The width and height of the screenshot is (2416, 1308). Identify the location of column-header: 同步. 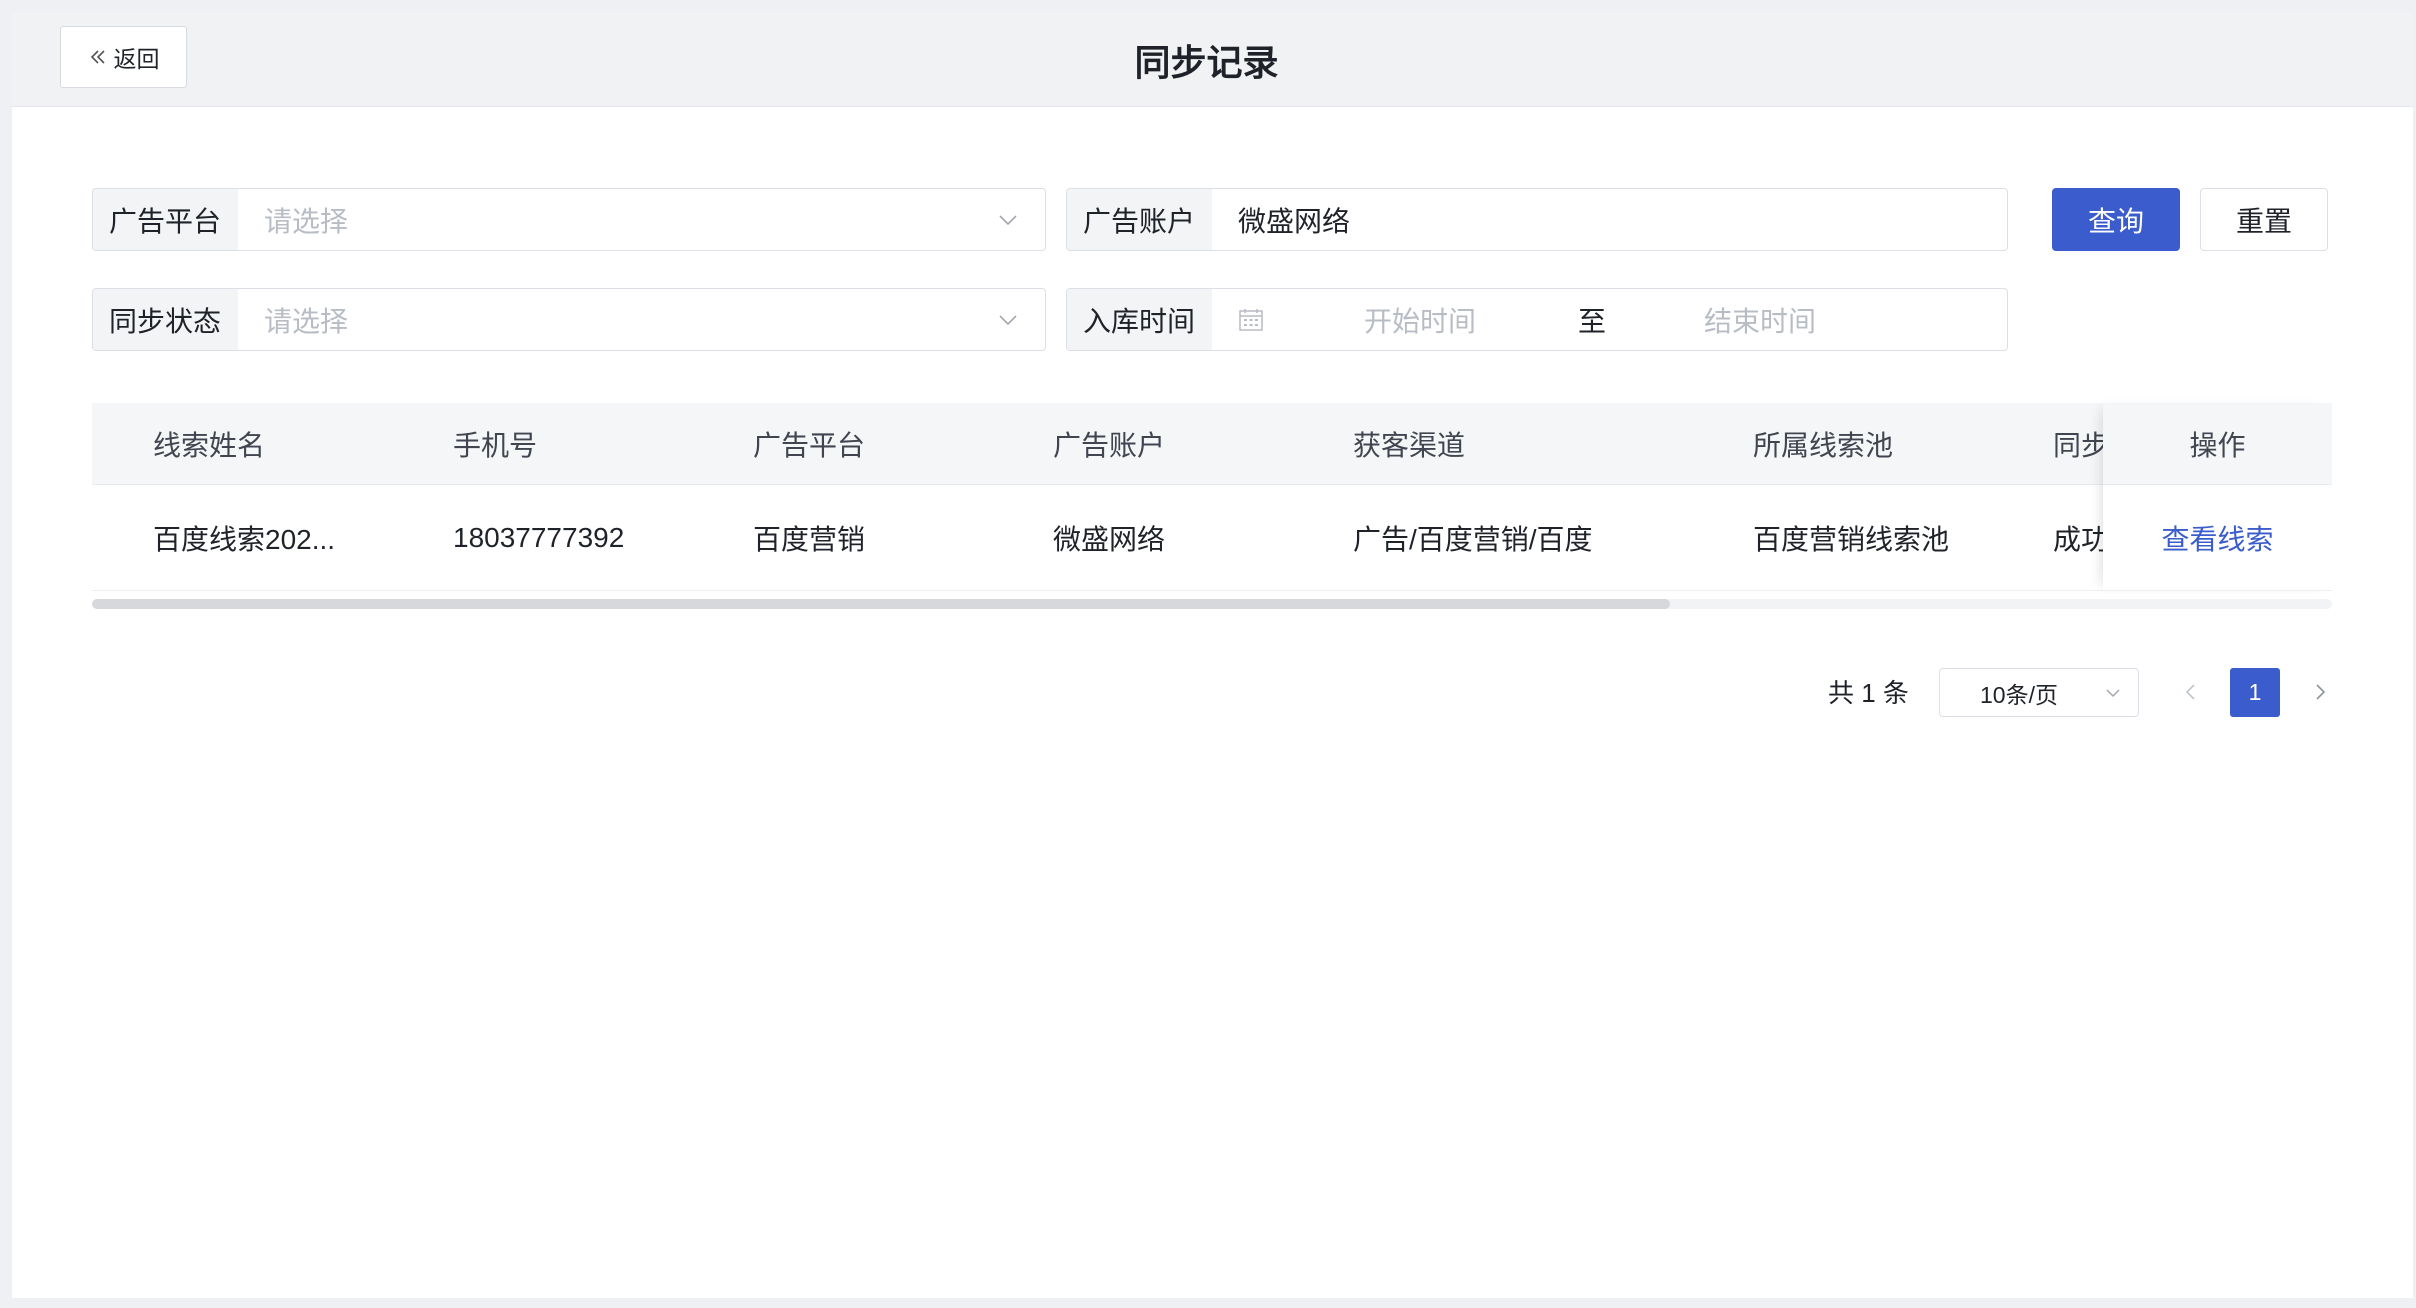
(2078, 445).